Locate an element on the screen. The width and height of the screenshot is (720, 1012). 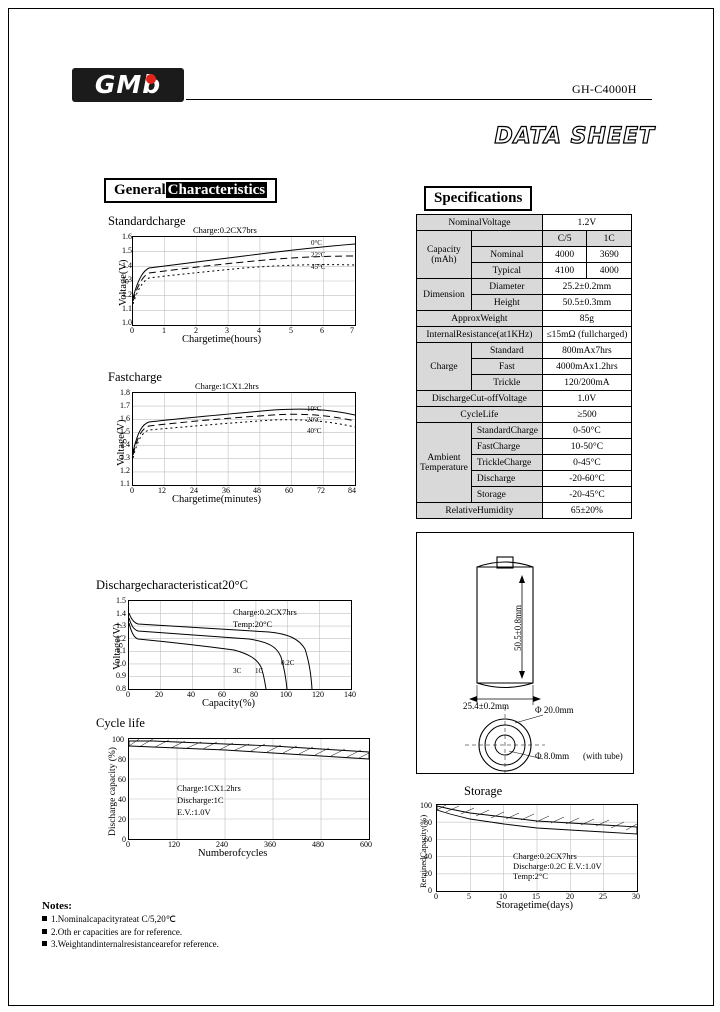
y-axis-label: RetainedCapacity(%) is located at coordinates (423, 851).